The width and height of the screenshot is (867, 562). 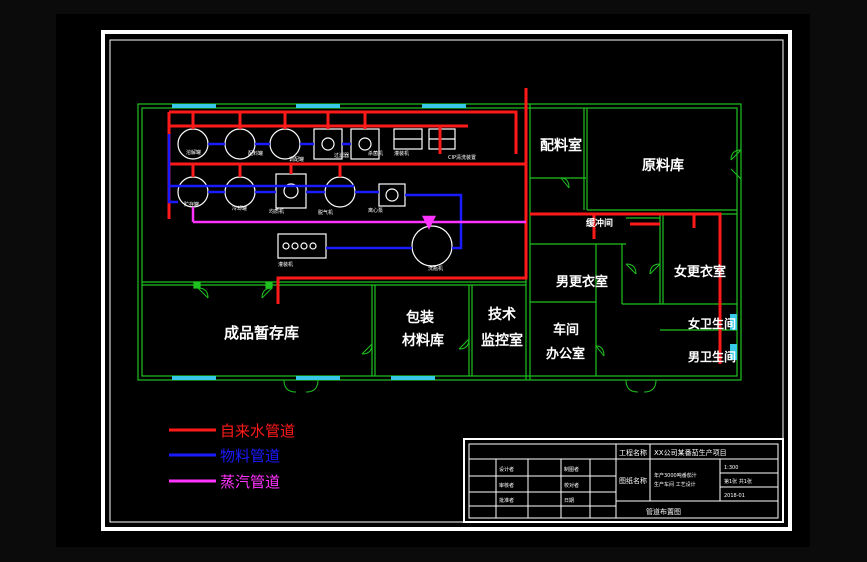 What do you see at coordinates (255, 153) in the screenshot?
I see `equipment-label: 配料罐` at bounding box center [255, 153].